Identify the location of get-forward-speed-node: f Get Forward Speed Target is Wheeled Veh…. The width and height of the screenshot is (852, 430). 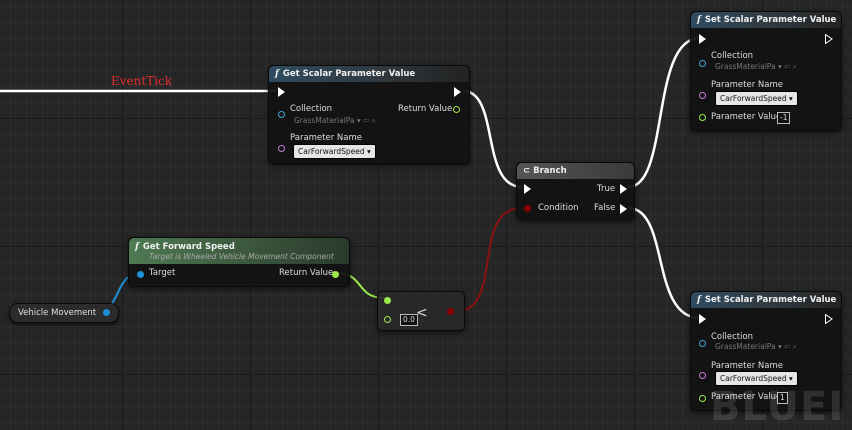
(239, 262).